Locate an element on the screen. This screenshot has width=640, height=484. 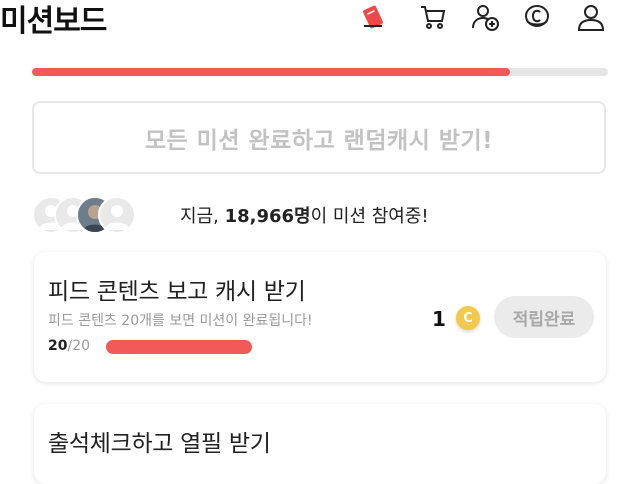
mission-progress-fill is located at coordinates (179, 347).